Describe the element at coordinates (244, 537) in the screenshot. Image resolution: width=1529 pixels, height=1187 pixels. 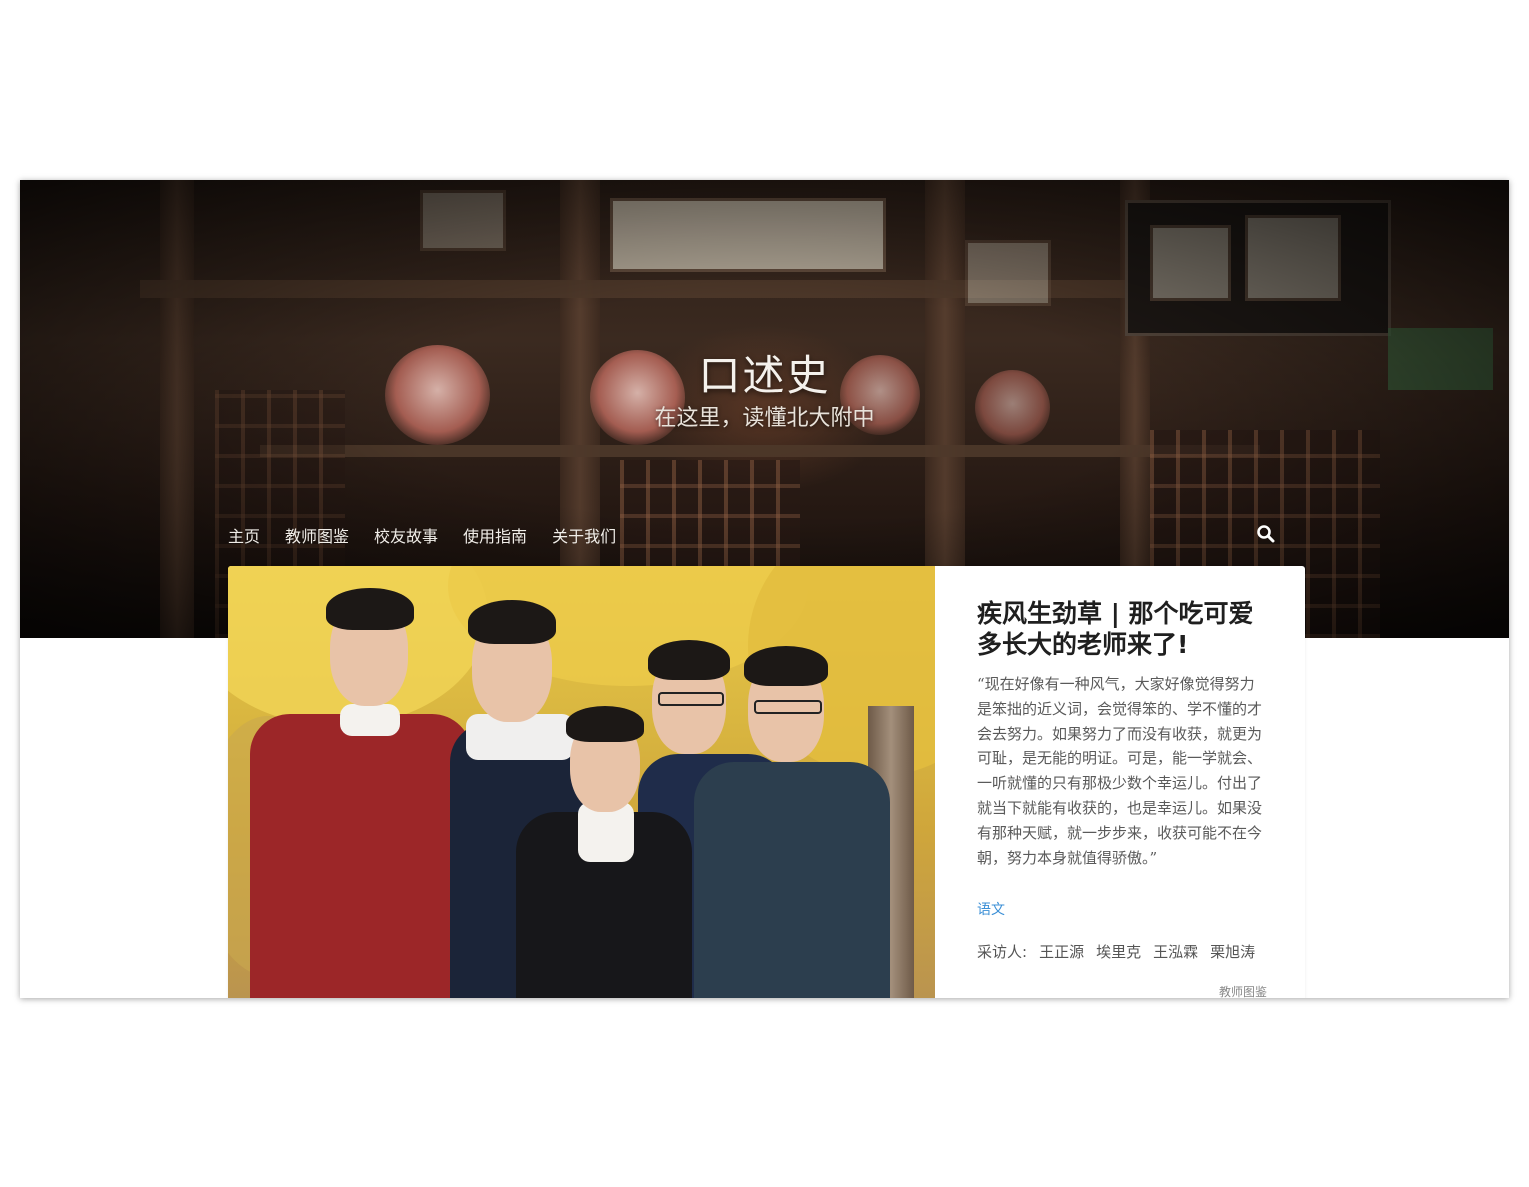
I see `nav-item-home: 主页` at that location.